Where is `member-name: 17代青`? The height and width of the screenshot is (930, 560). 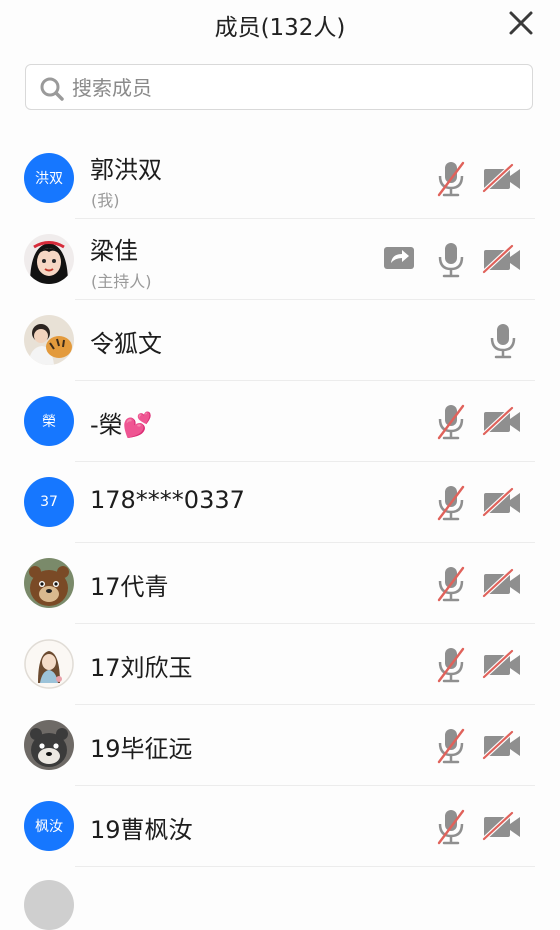 member-name: 17代青 is located at coordinates (129, 587).